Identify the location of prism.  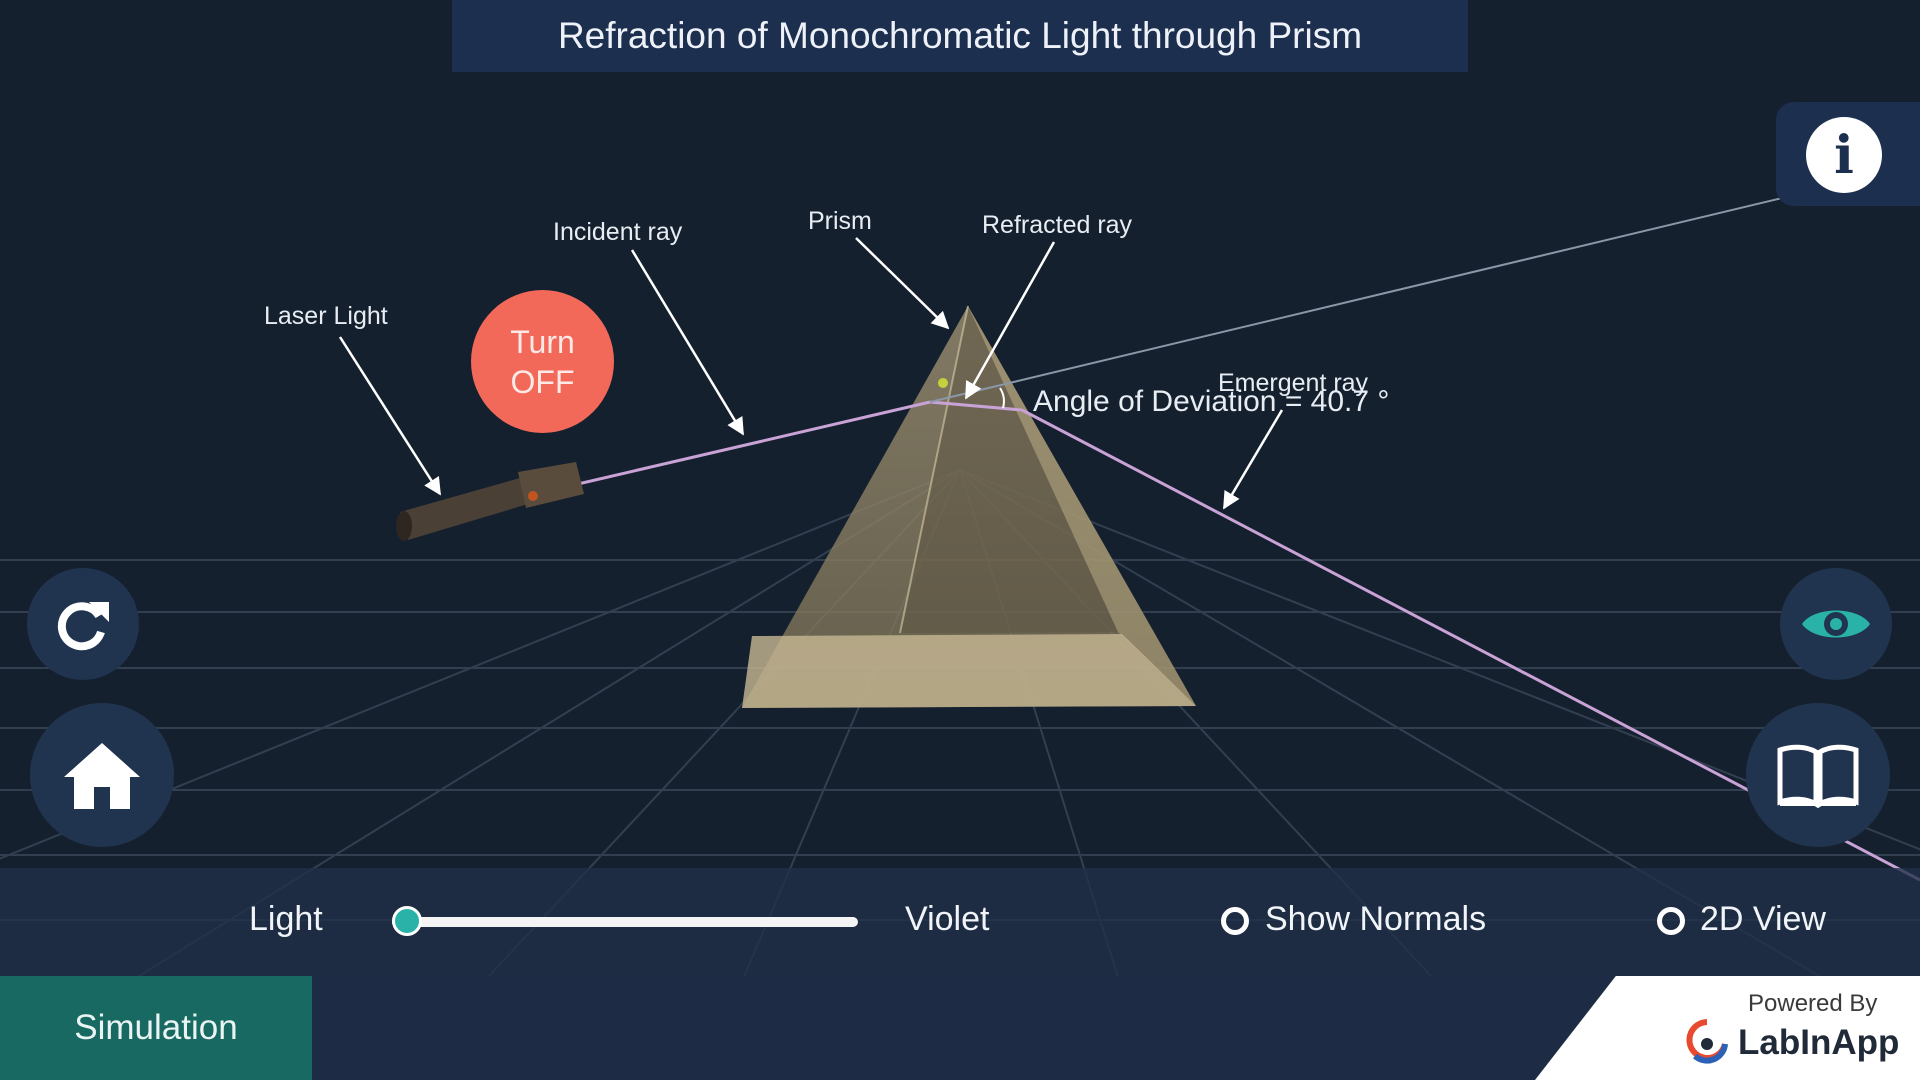
(969, 506).